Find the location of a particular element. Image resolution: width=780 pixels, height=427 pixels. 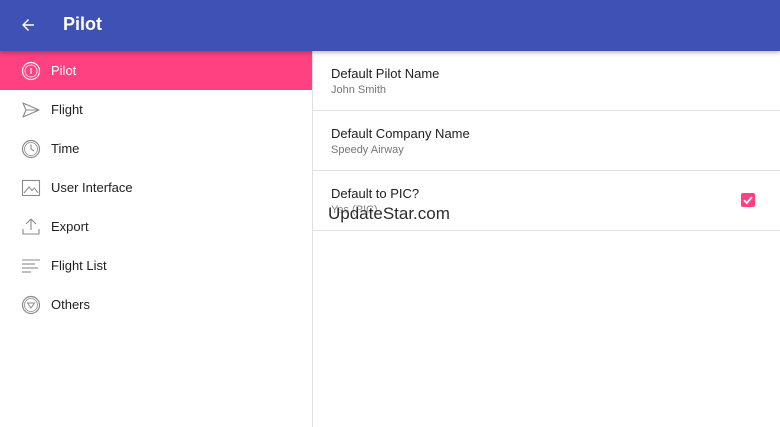

sidebar-item-export: Export is located at coordinates (156, 226).